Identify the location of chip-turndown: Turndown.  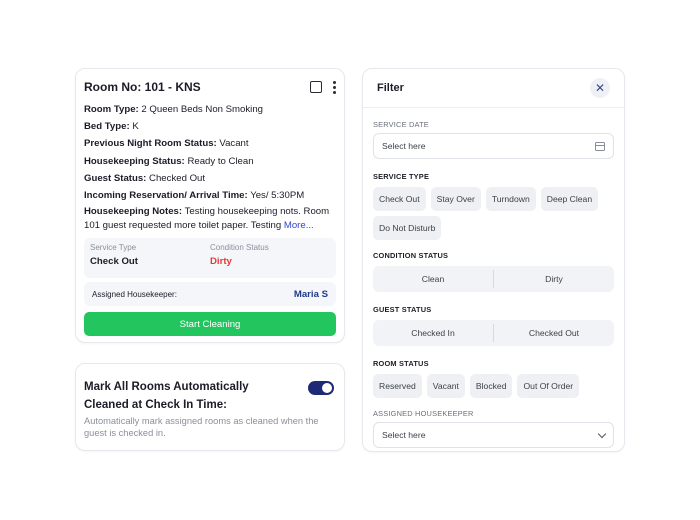
(510, 199).